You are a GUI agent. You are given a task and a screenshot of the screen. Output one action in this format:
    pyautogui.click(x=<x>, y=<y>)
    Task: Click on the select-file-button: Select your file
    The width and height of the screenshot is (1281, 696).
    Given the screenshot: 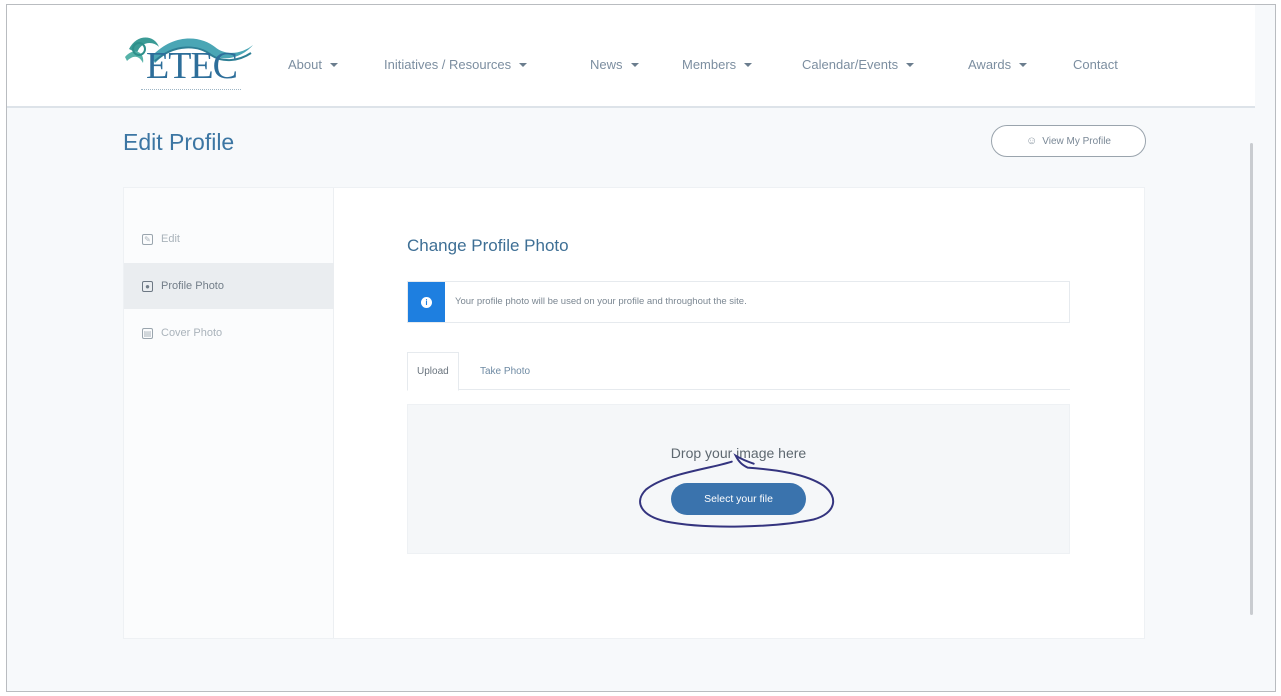 What is the action you would take?
    pyautogui.click(x=738, y=499)
    